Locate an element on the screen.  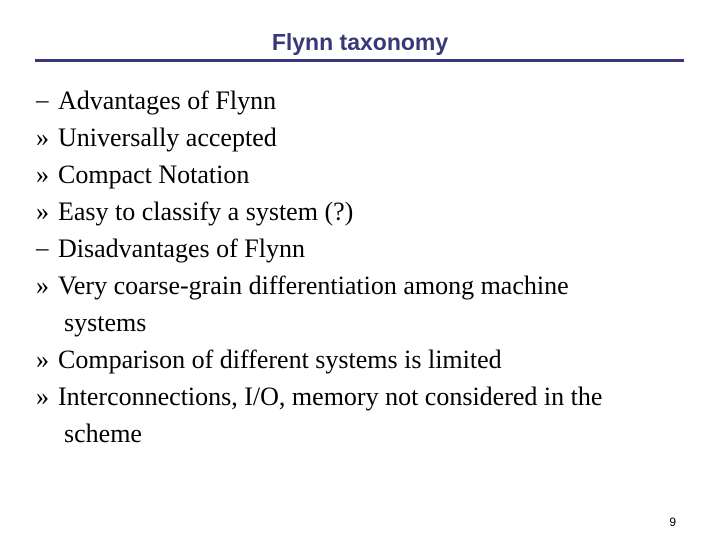
list-item: » Easy to classify a system (?) is located at coordinates (361, 211).